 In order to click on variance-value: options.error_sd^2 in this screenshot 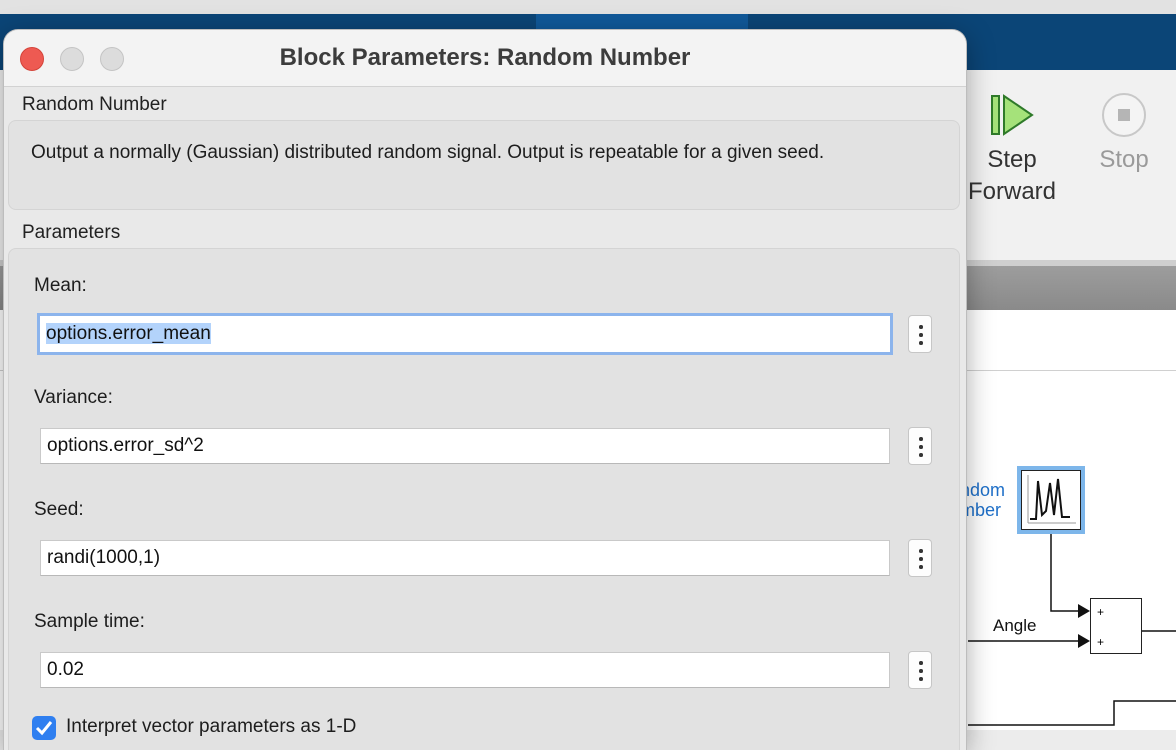, I will do `click(125, 445)`.